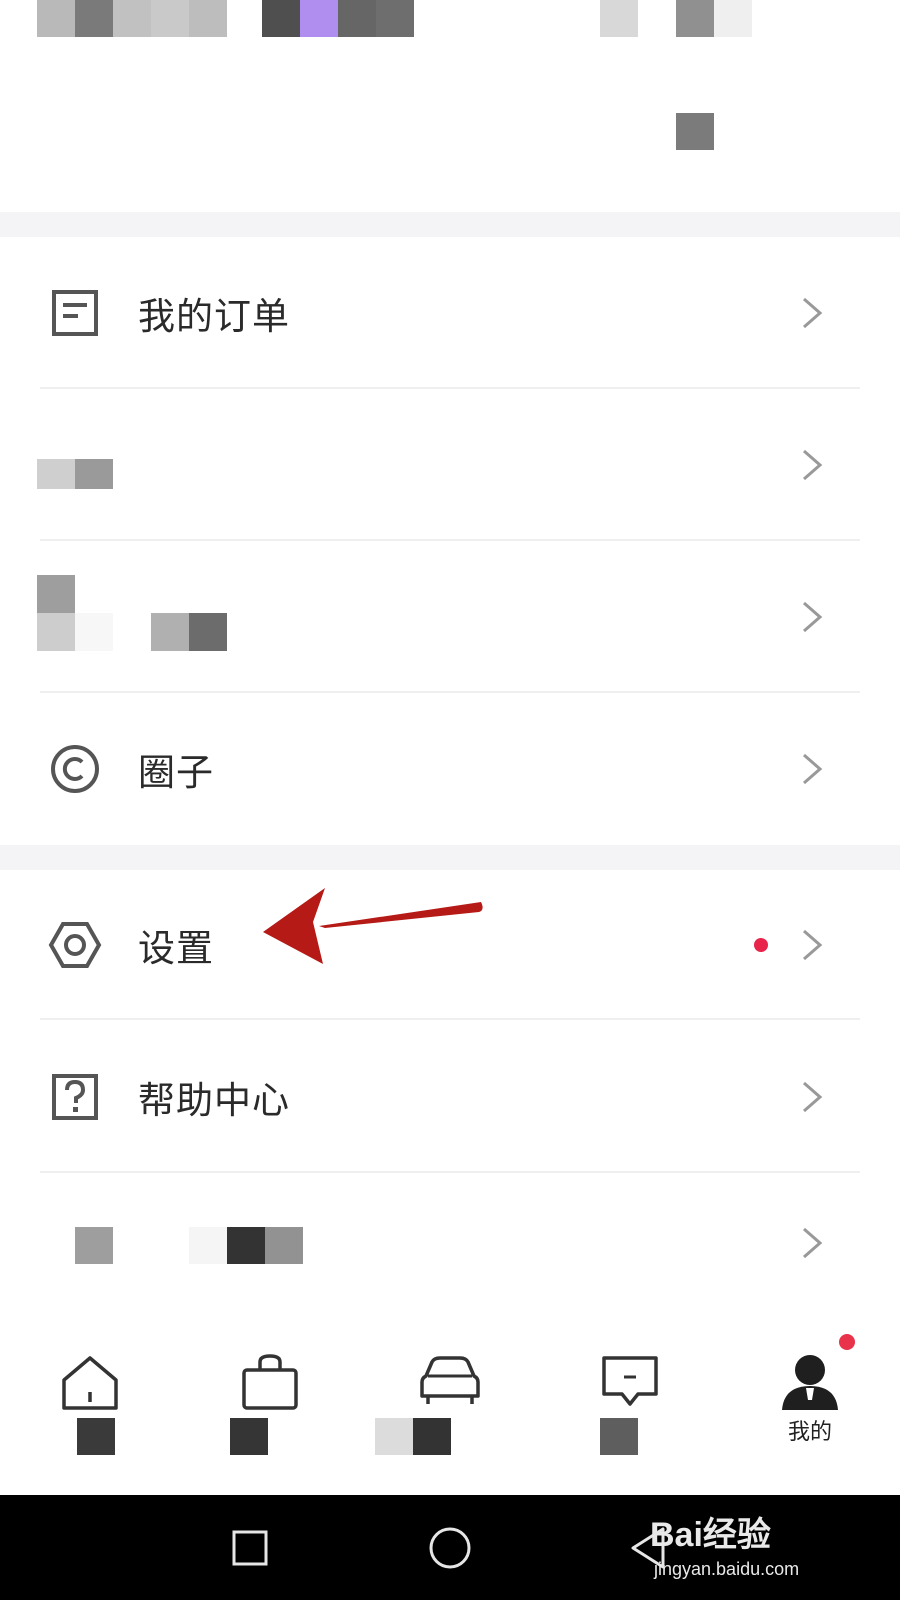  What do you see at coordinates (75, 769) in the screenshot?
I see `circle-c-icon` at bounding box center [75, 769].